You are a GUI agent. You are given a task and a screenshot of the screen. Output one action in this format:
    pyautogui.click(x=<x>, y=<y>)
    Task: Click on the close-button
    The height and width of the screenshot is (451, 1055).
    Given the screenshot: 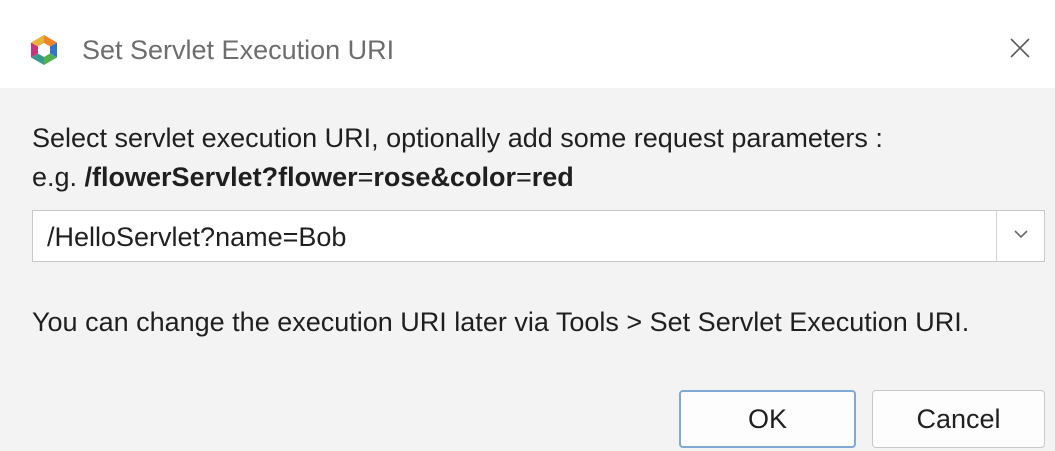 What is the action you would take?
    pyautogui.click(x=1020, y=50)
    